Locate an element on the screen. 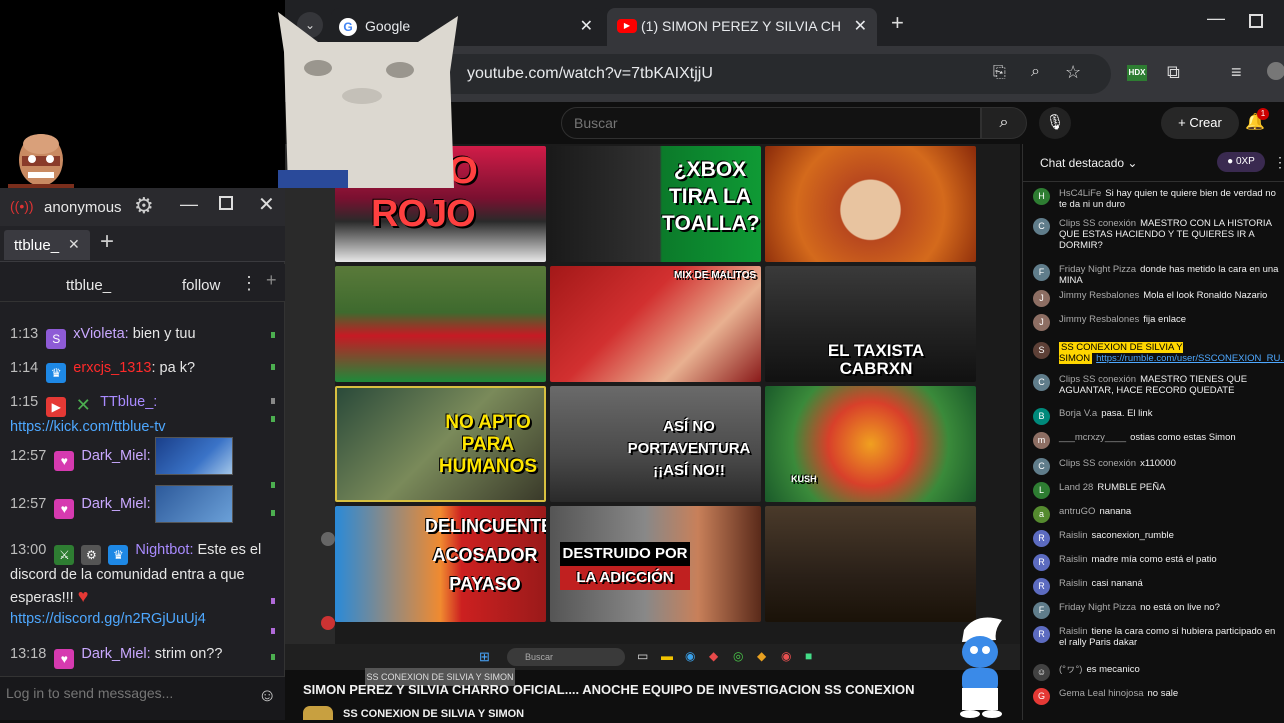  username: TTblue_ is located at coordinates (126, 402).